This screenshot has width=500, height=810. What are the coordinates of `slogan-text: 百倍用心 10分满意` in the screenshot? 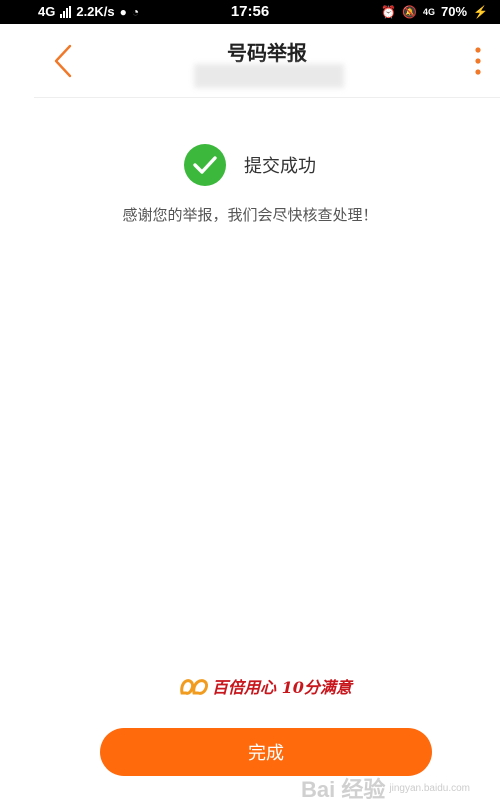 It's located at (282, 687).